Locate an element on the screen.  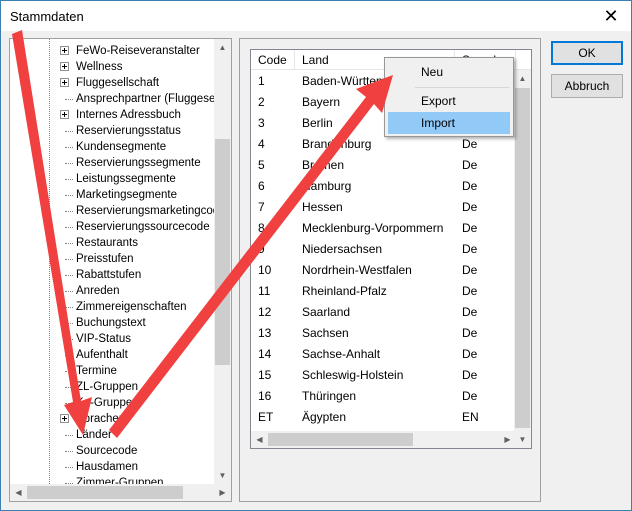
table-row: 7 Hessen De is located at coordinates (383, 207).